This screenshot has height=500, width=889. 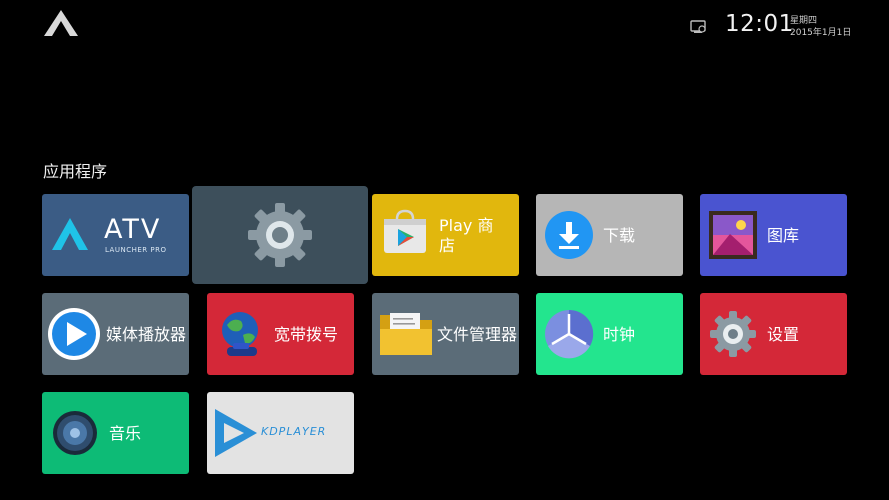 What do you see at coordinates (75, 171) in the screenshot?
I see `section-title: 应用程序` at bounding box center [75, 171].